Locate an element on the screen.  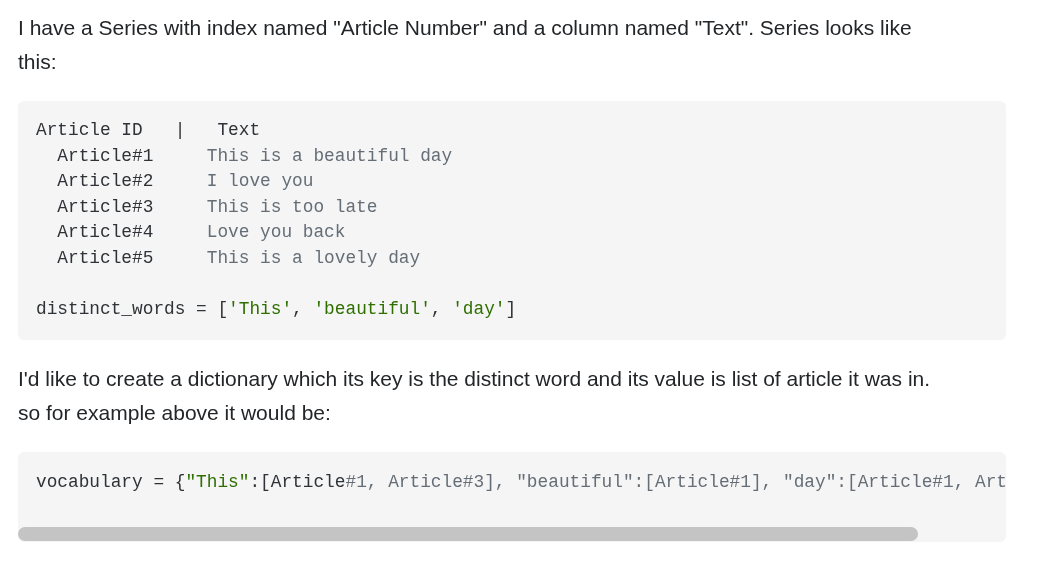
code-line: Article#4 Love you back is located at coordinates (201, 232).